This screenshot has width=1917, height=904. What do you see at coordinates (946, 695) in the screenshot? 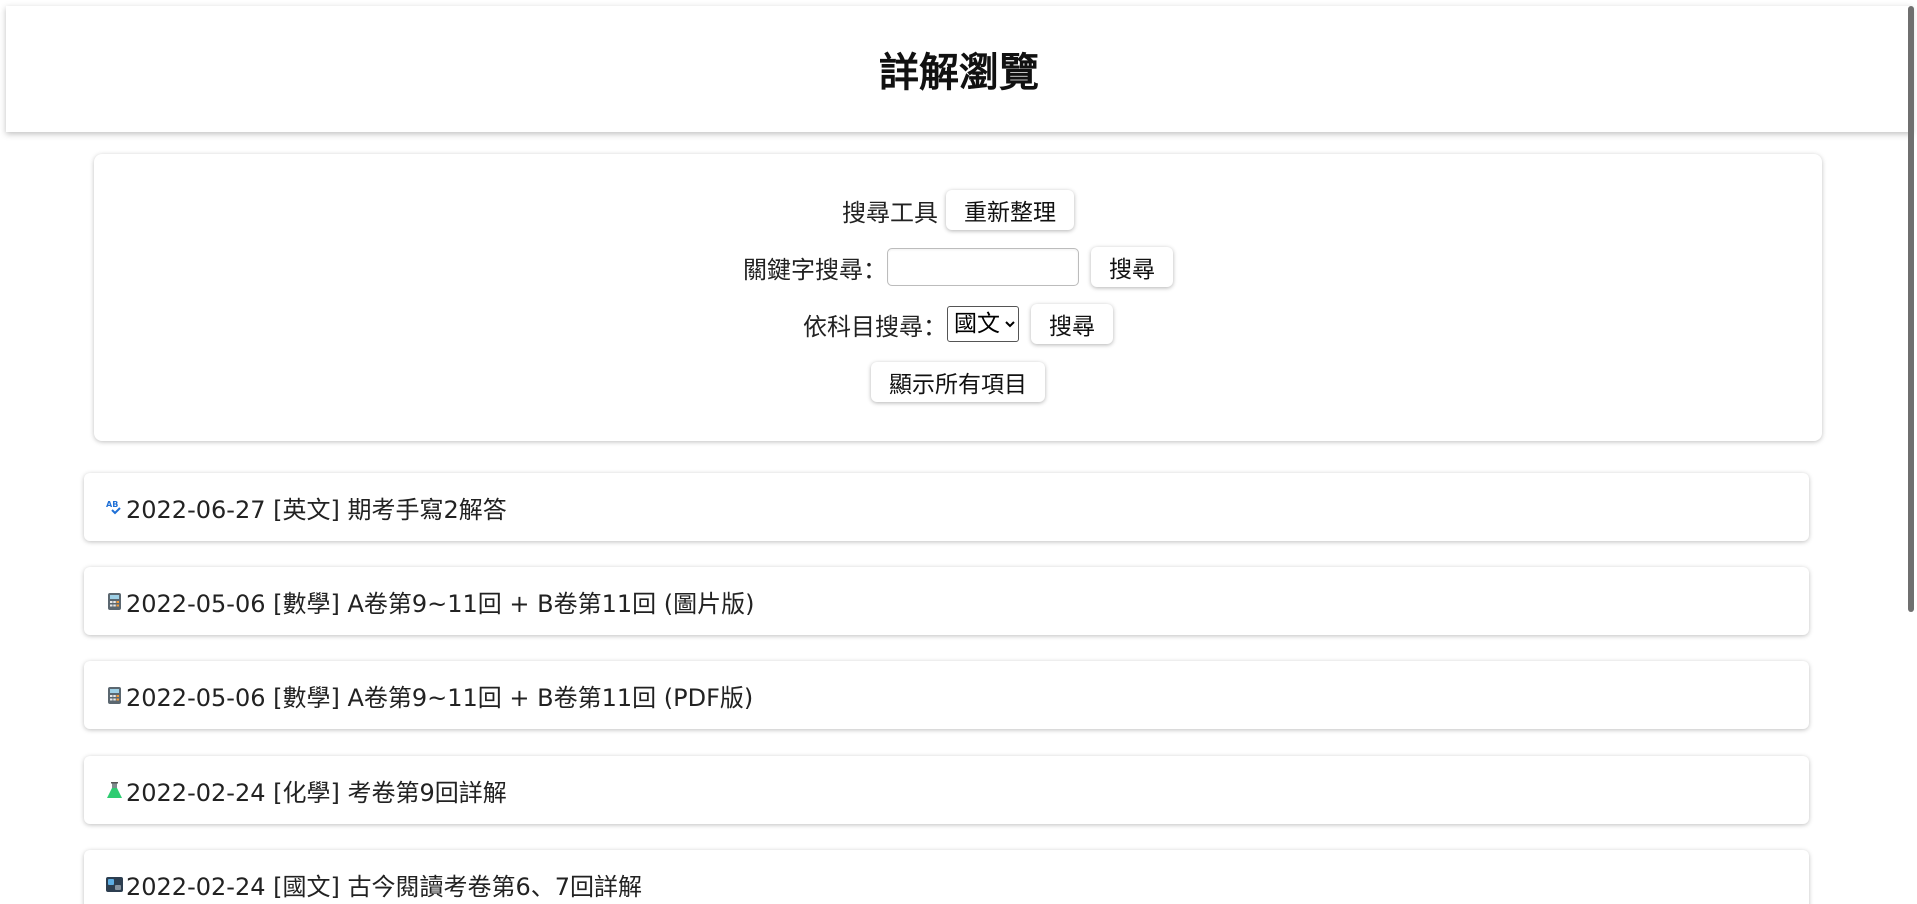
I see `list-item: 2022-05-06 [數學] A卷第9~11回 + B卷第11回 (PDF版)` at bounding box center [946, 695].